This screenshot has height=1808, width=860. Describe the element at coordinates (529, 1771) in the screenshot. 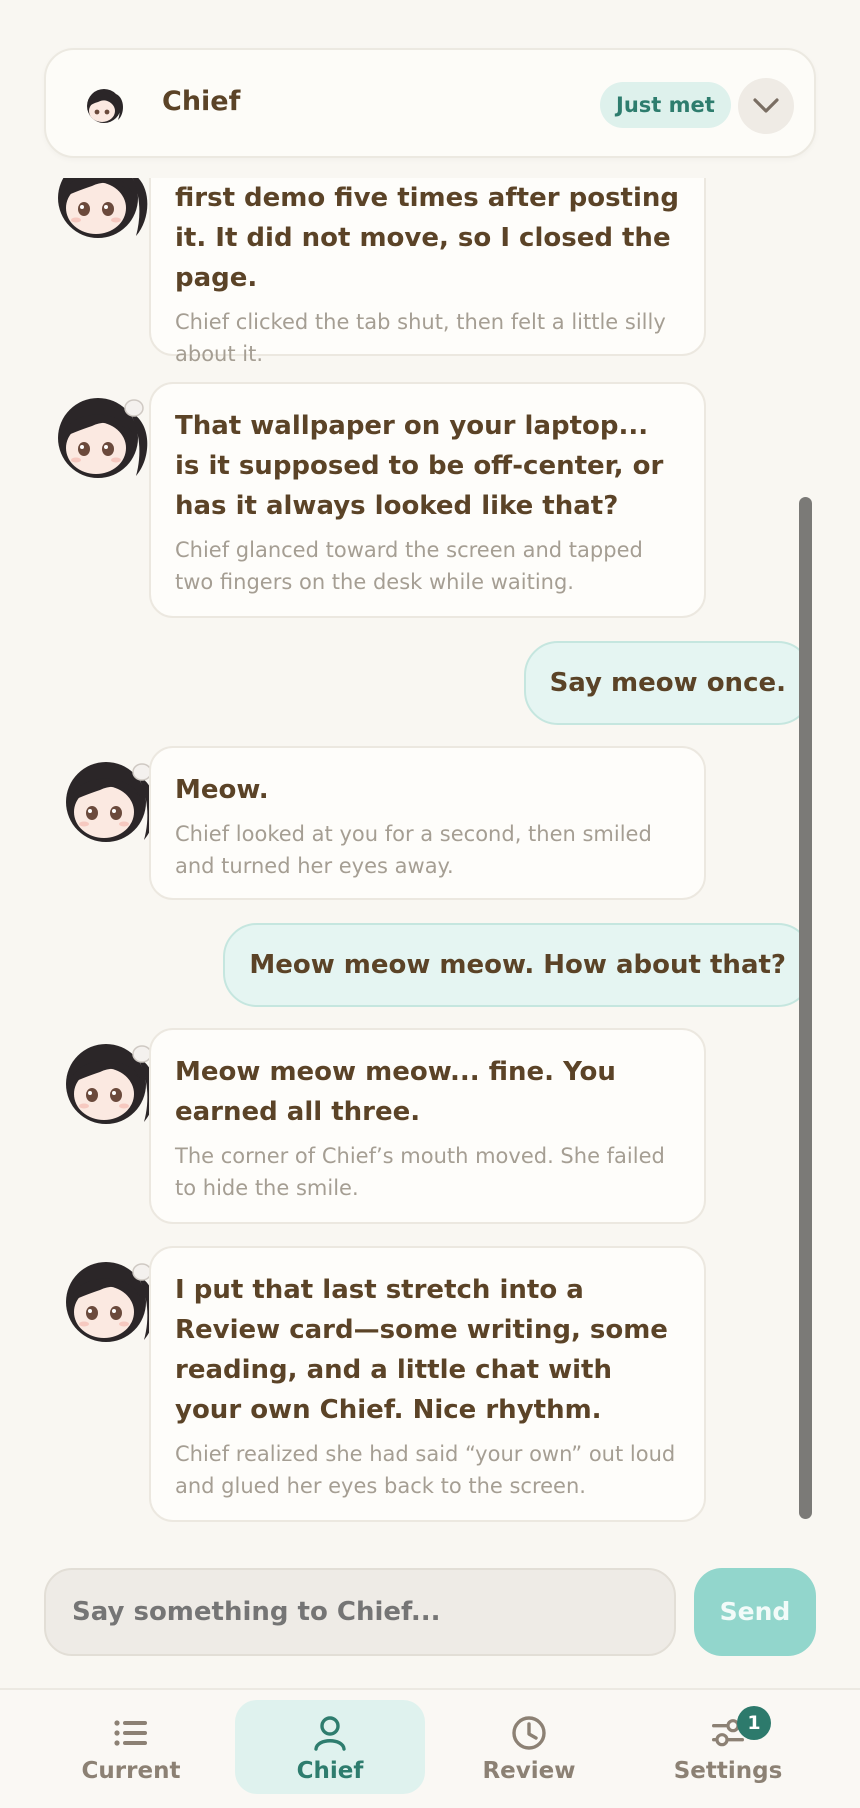

I see `nav-label: Review` at that location.